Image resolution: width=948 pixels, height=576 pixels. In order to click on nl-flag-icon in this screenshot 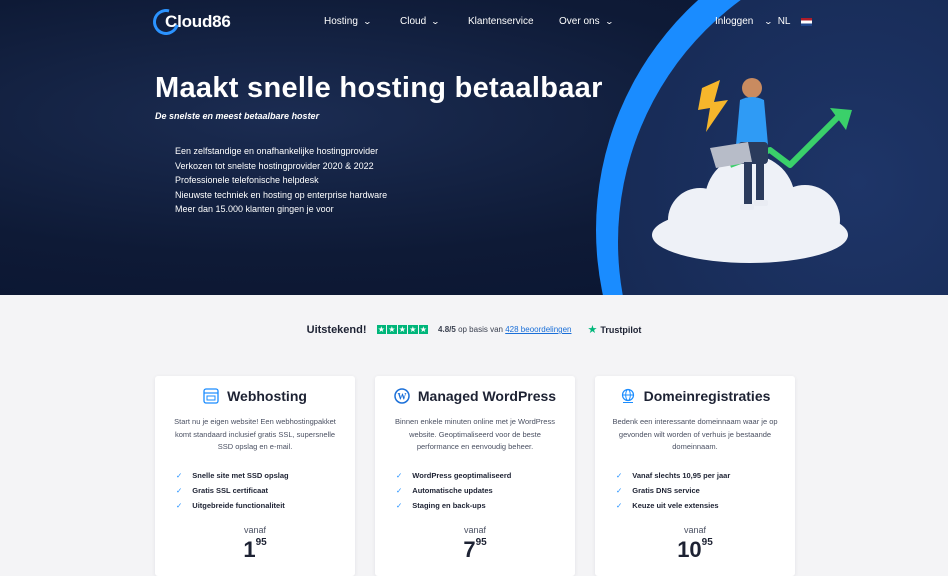, I will do `click(806, 21)`.